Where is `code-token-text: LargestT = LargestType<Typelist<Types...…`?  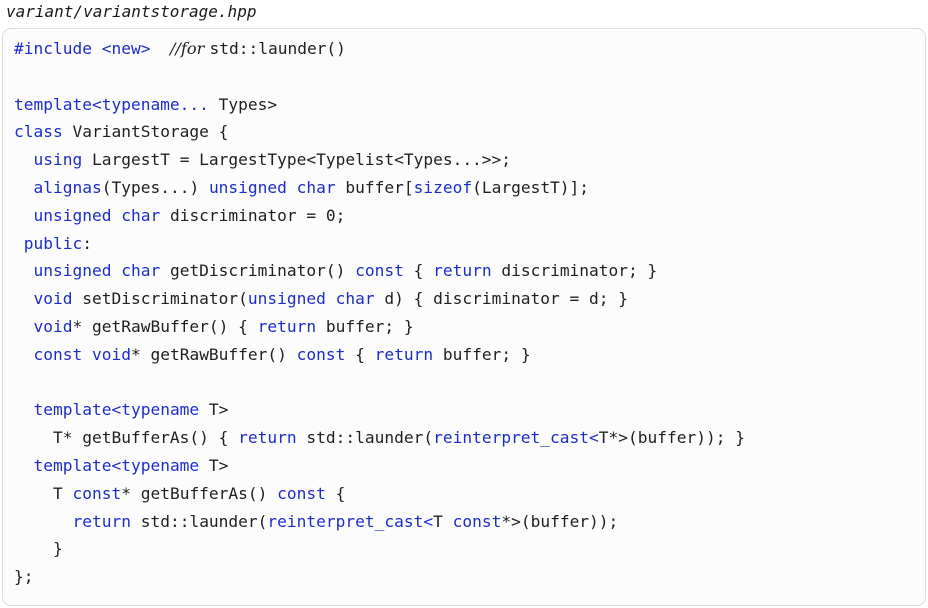
code-token-text: LargestT = LargestType<Typelist<Types...… is located at coordinates (297, 160).